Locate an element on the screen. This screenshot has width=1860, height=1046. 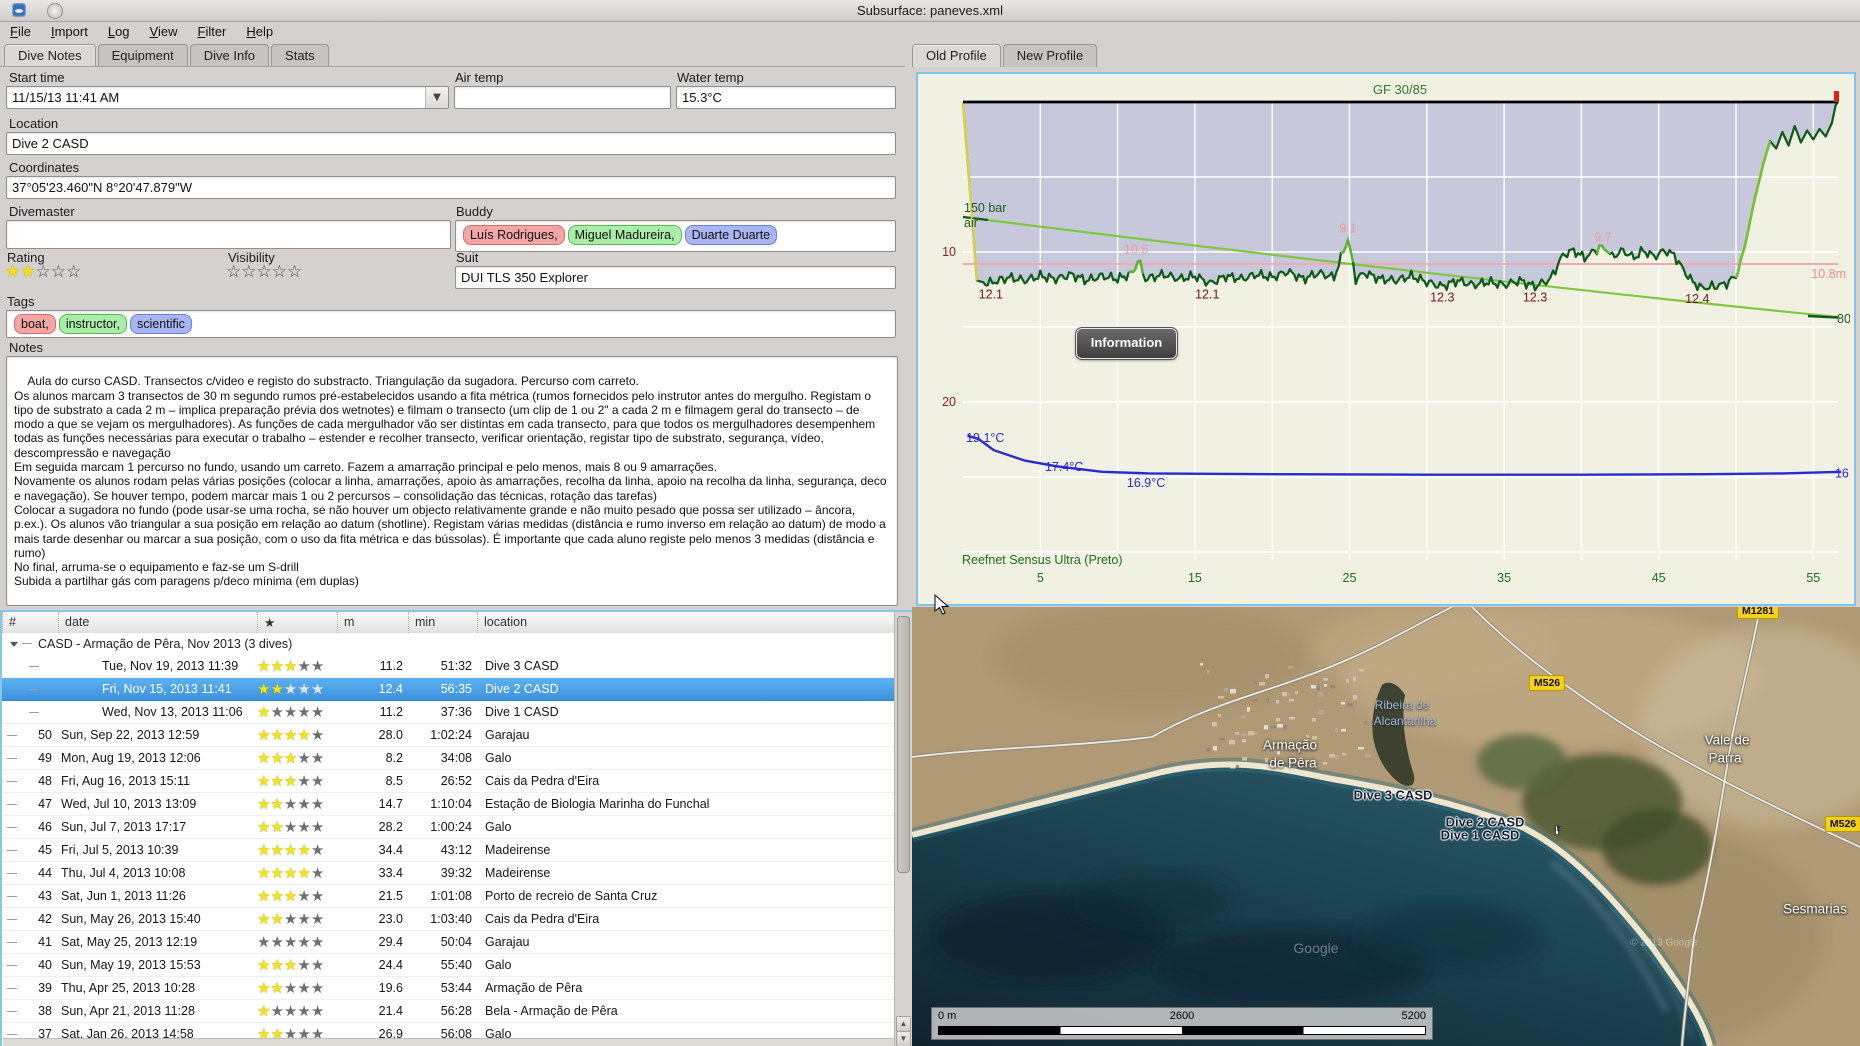
menu-item: File is located at coordinates (20, 31).